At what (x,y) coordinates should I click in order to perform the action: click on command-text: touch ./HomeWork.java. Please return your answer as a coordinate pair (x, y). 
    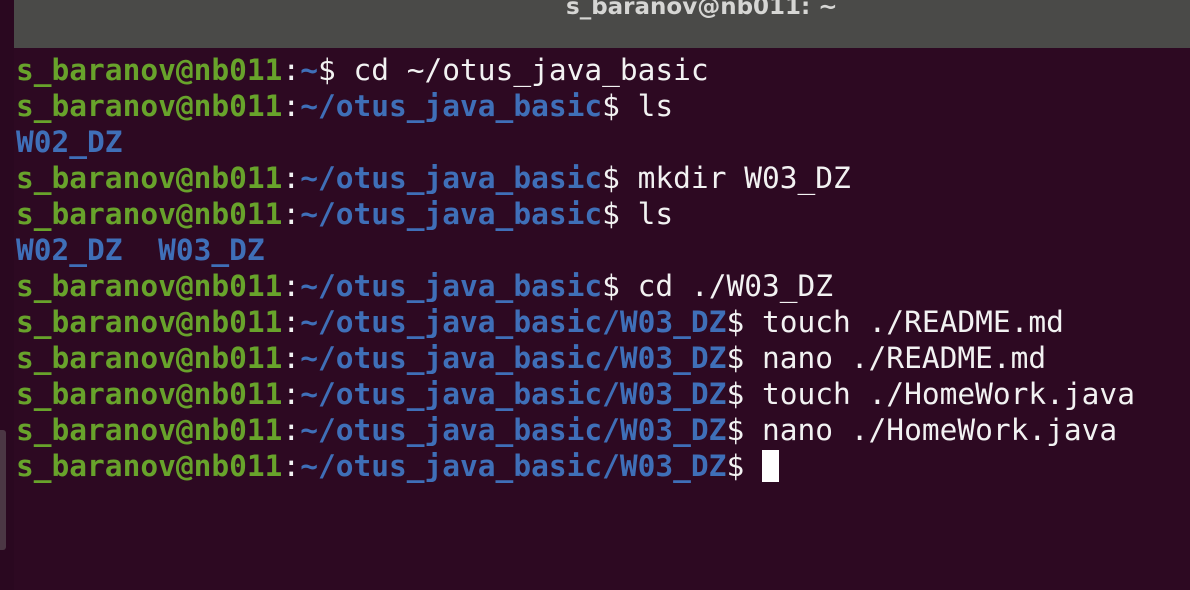
    Looking at the image, I should click on (939, 394).